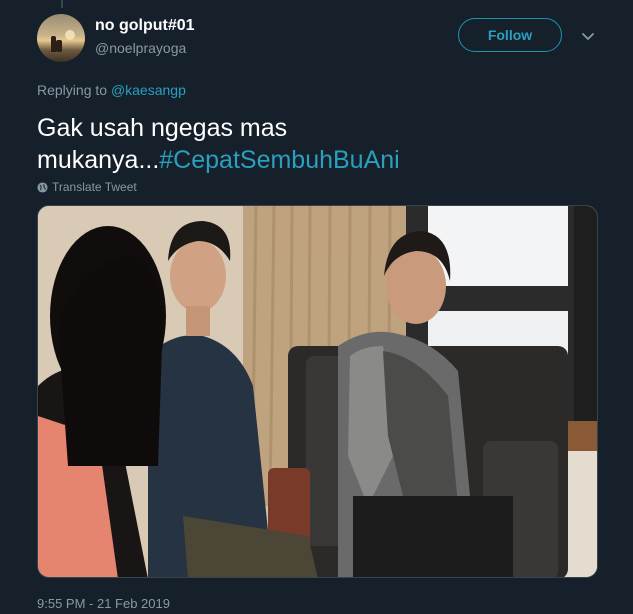 This screenshot has height=614, width=633. I want to click on avatar, so click(61, 38).